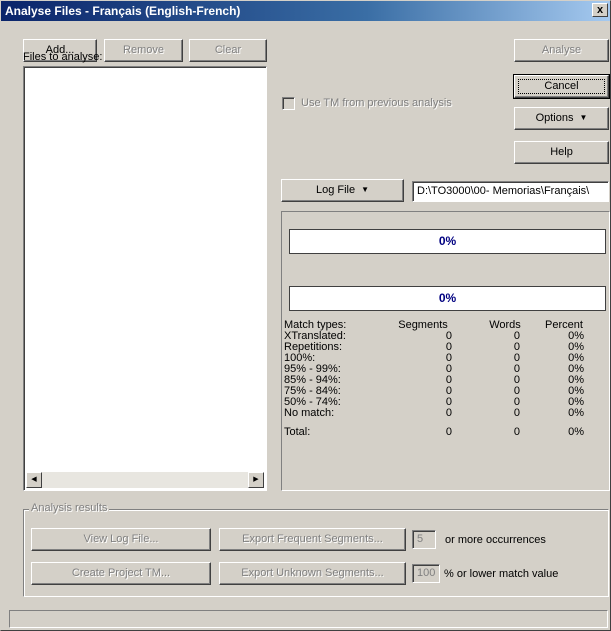 Image resolution: width=611 pixels, height=631 pixels. I want to click on log-file-button-label: Log File, so click(335, 190).